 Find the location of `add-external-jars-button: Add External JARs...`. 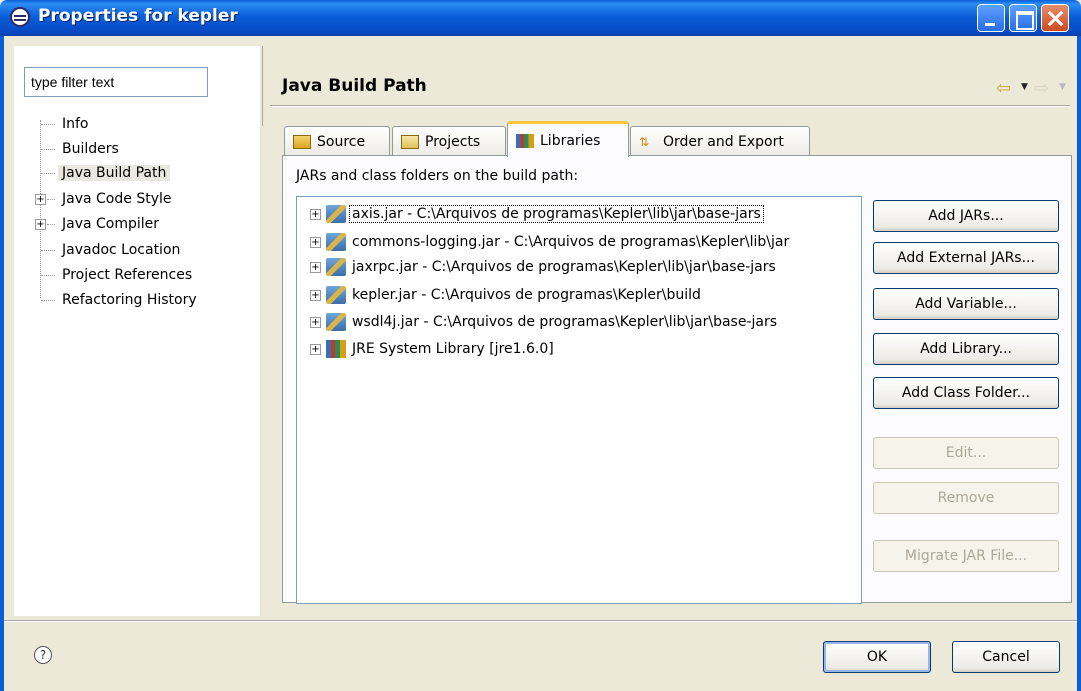

add-external-jars-button: Add External JARs... is located at coordinates (966, 258).